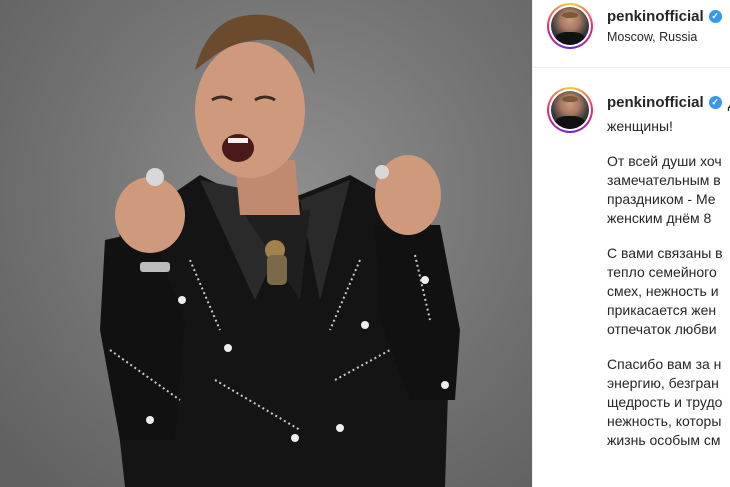  I want to click on location-link: Moscow, Russia, so click(652, 37).